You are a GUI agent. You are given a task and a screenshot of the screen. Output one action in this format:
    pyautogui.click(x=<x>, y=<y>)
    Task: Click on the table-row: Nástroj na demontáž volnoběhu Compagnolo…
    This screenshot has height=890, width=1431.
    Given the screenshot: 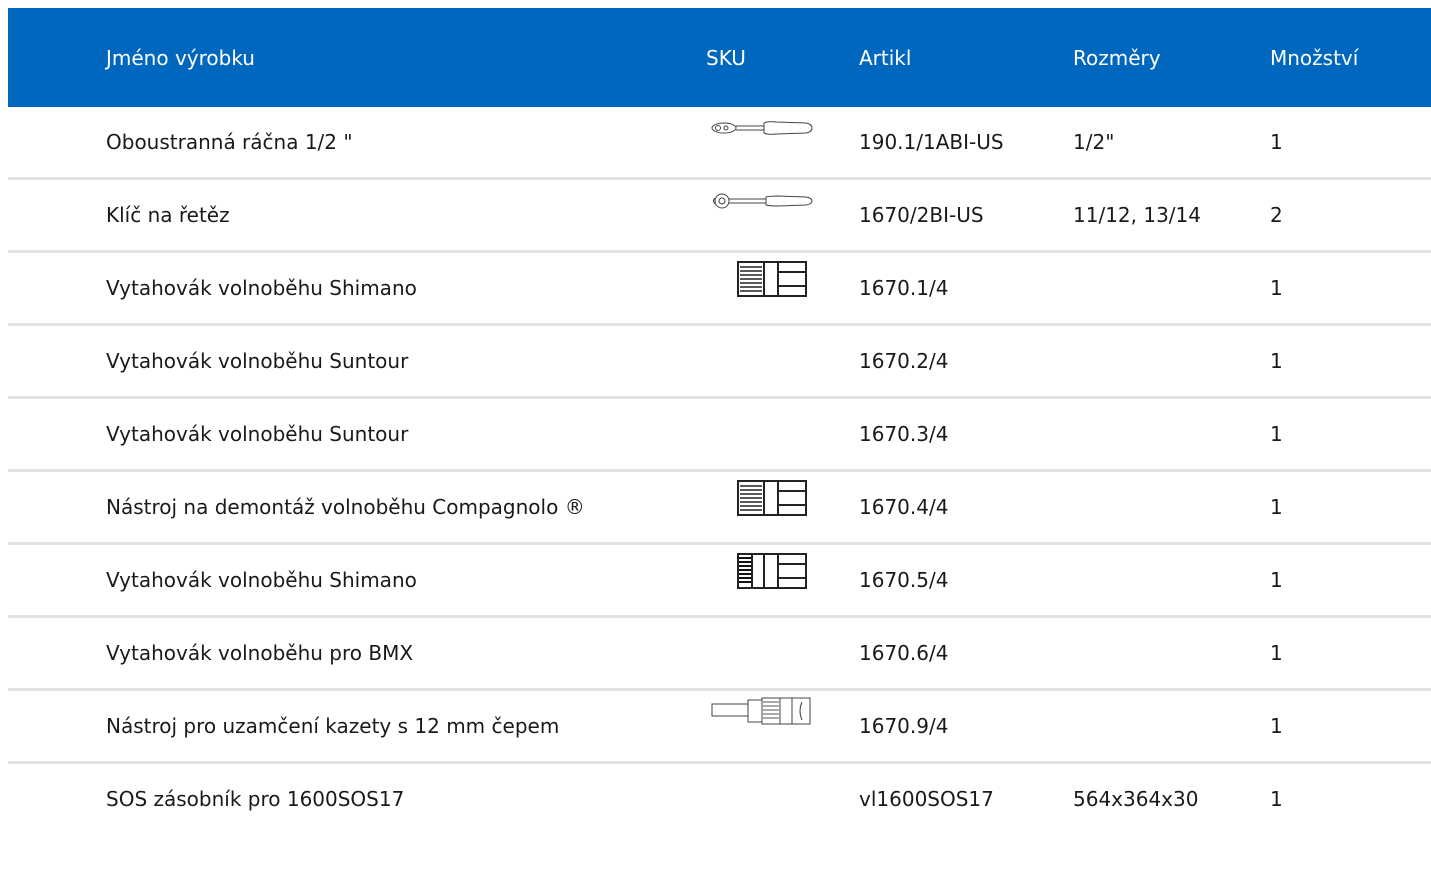 What is the action you would take?
    pyautogui.click(x=719, y=507)
    